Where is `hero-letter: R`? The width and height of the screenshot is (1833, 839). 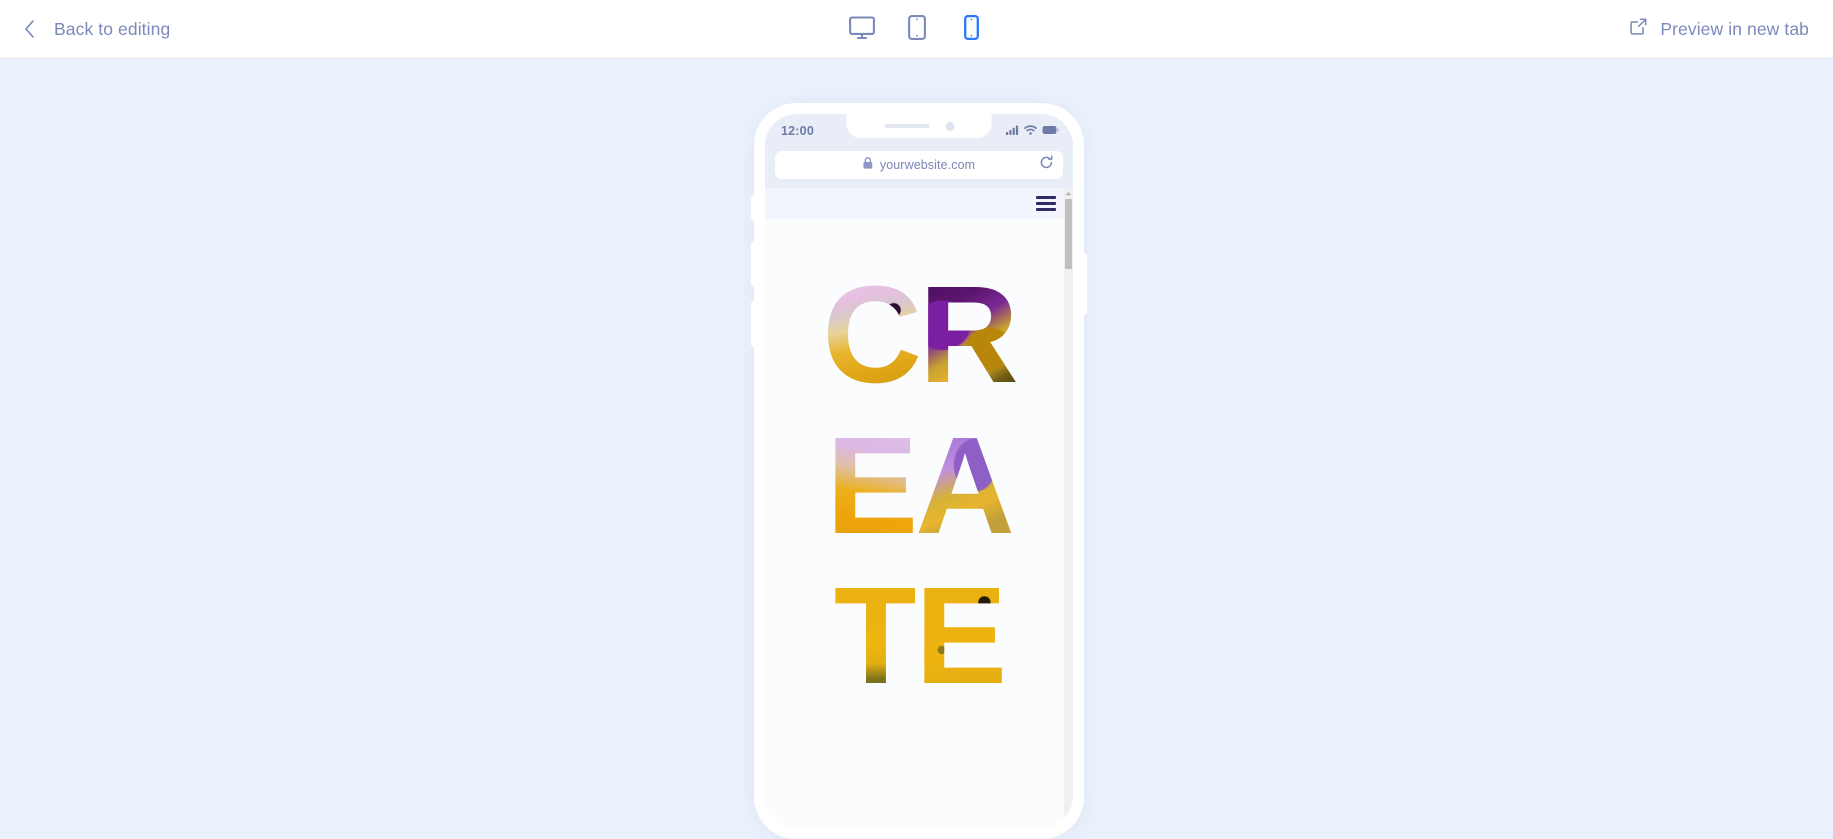 hero-letter: R is located at coordinates (967, 335).